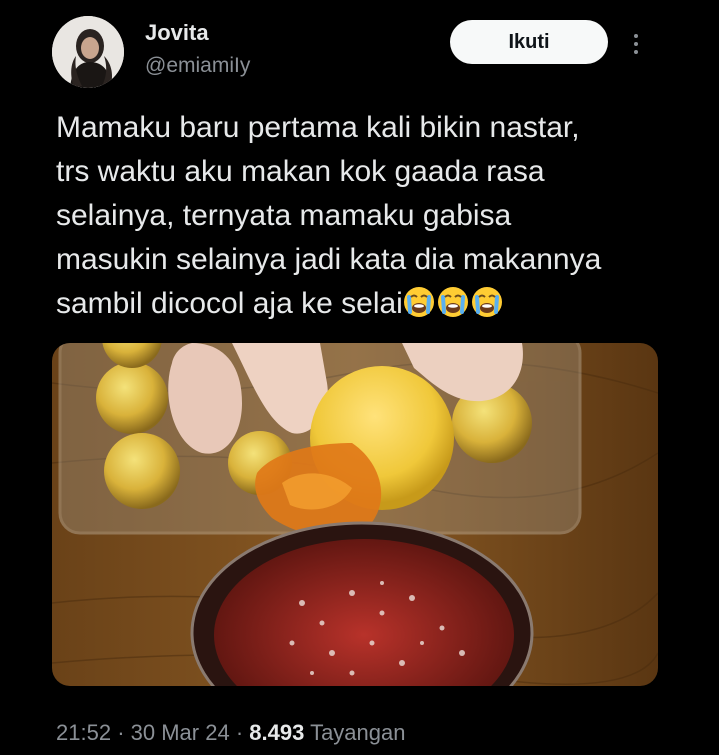 Image resolution: width=719 pixels, height=755 pixels. Describe the element at coordinates (277, 732) in the screenshot. I see `views-count: 8.493` at that location.